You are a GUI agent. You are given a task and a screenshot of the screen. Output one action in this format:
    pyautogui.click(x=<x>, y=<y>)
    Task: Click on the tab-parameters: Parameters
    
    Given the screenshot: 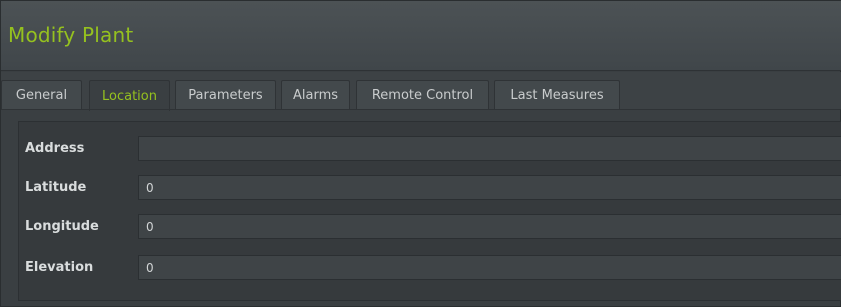 What is the action you would take?
    pyautogui.click(x=225, y=95)
    